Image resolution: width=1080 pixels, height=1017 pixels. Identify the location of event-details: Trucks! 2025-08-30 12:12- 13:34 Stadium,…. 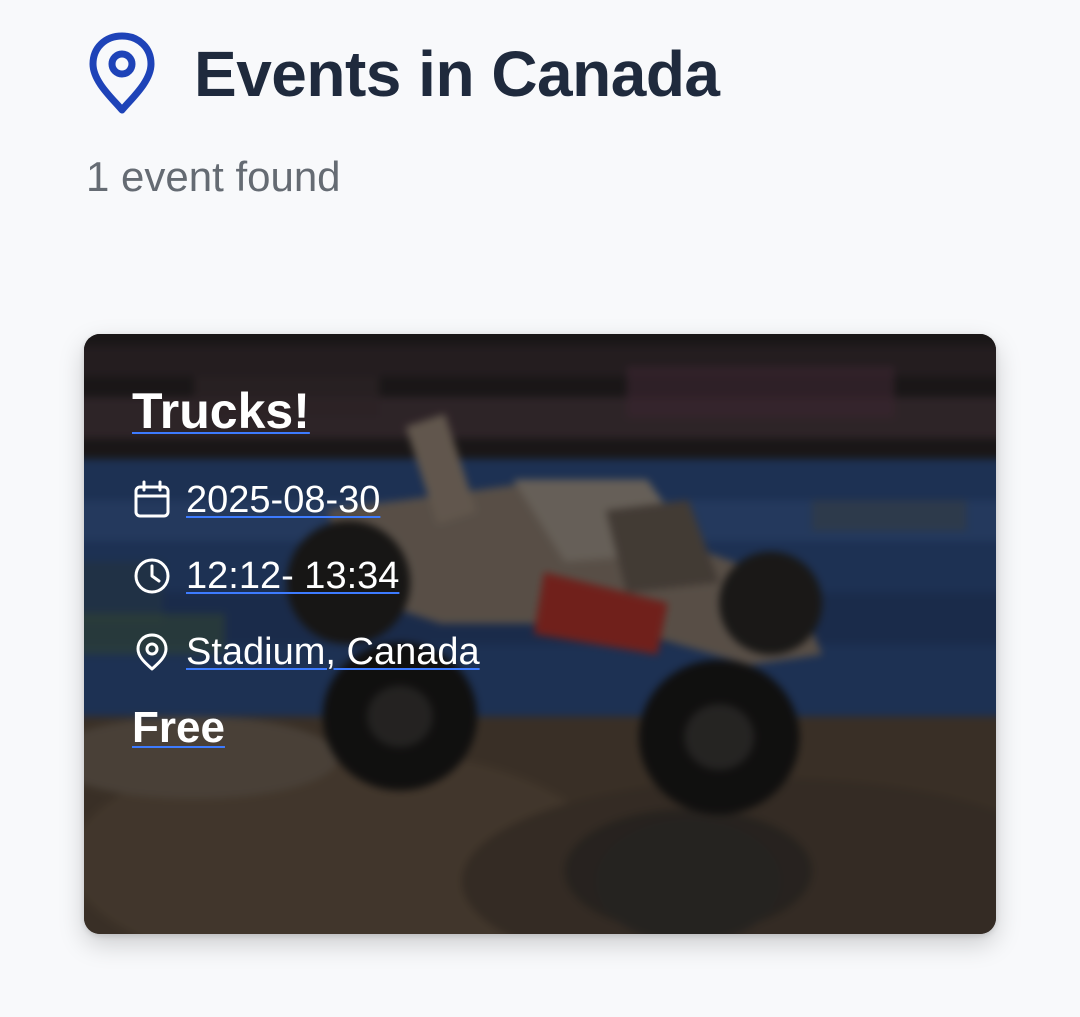
(306, 568).